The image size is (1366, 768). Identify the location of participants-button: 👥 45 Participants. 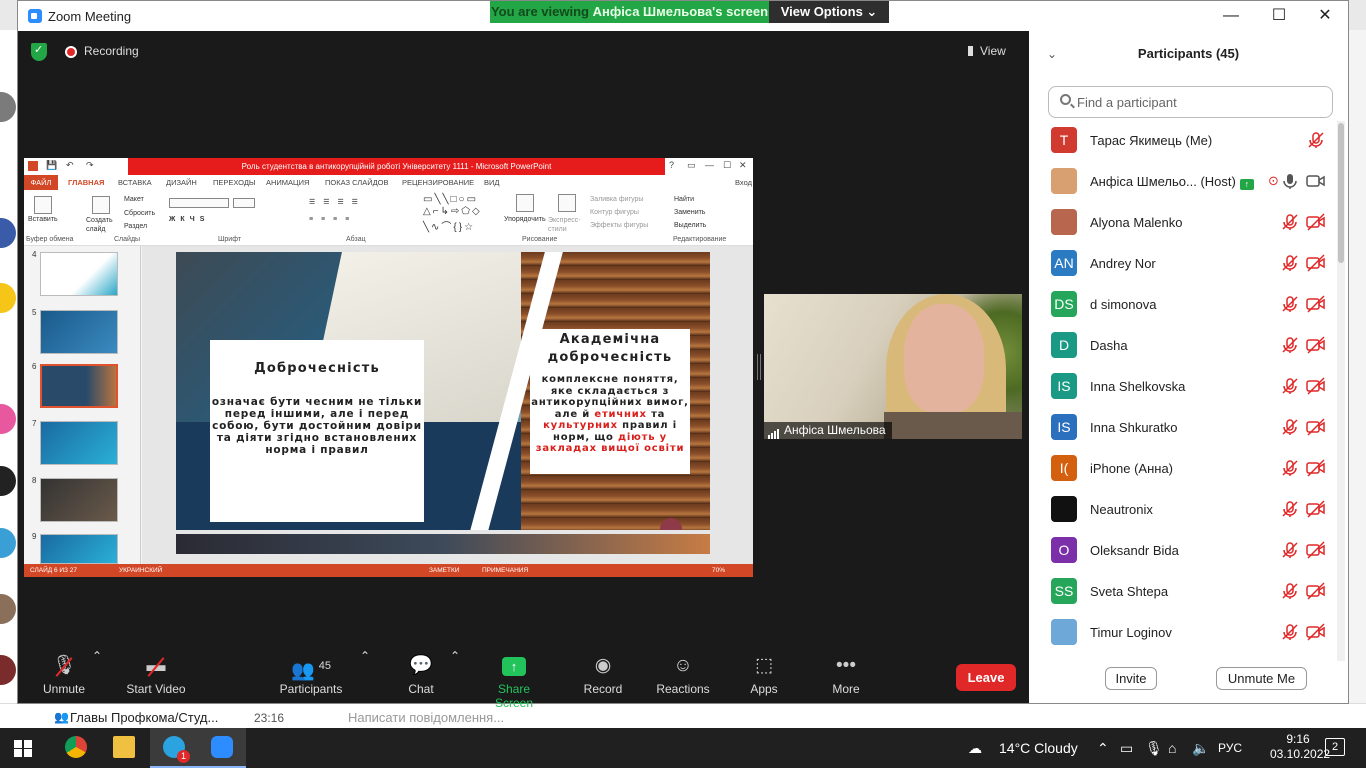
(311, 672).